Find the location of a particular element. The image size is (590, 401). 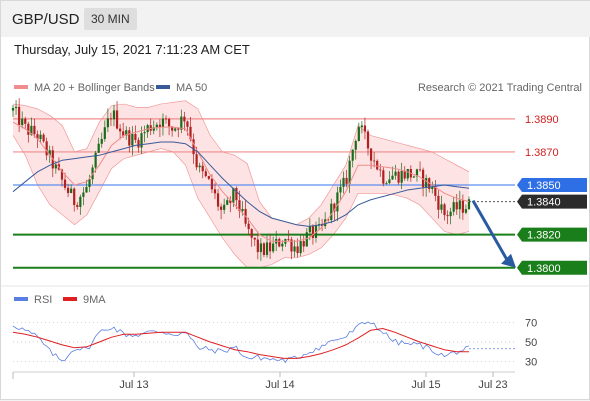

forecast-arrow-line is located at coordinates (490, 230).